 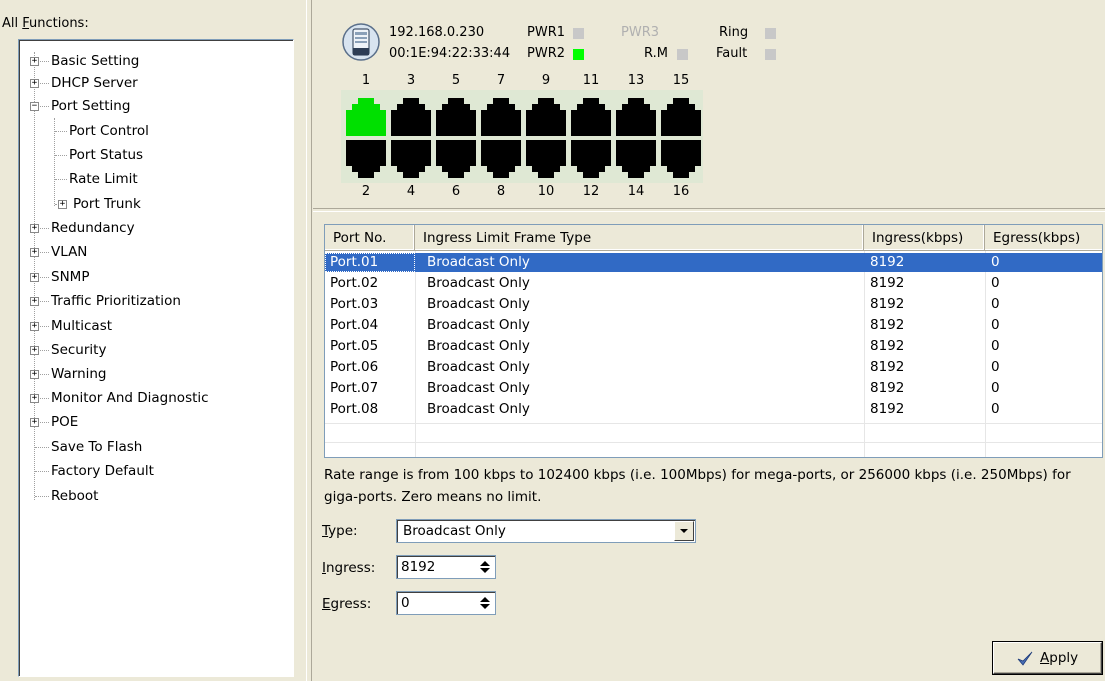 What do you see at coordinates (681, 159) in the screenshot?
I see `port-16-icon` at bounding box center [681, 159].